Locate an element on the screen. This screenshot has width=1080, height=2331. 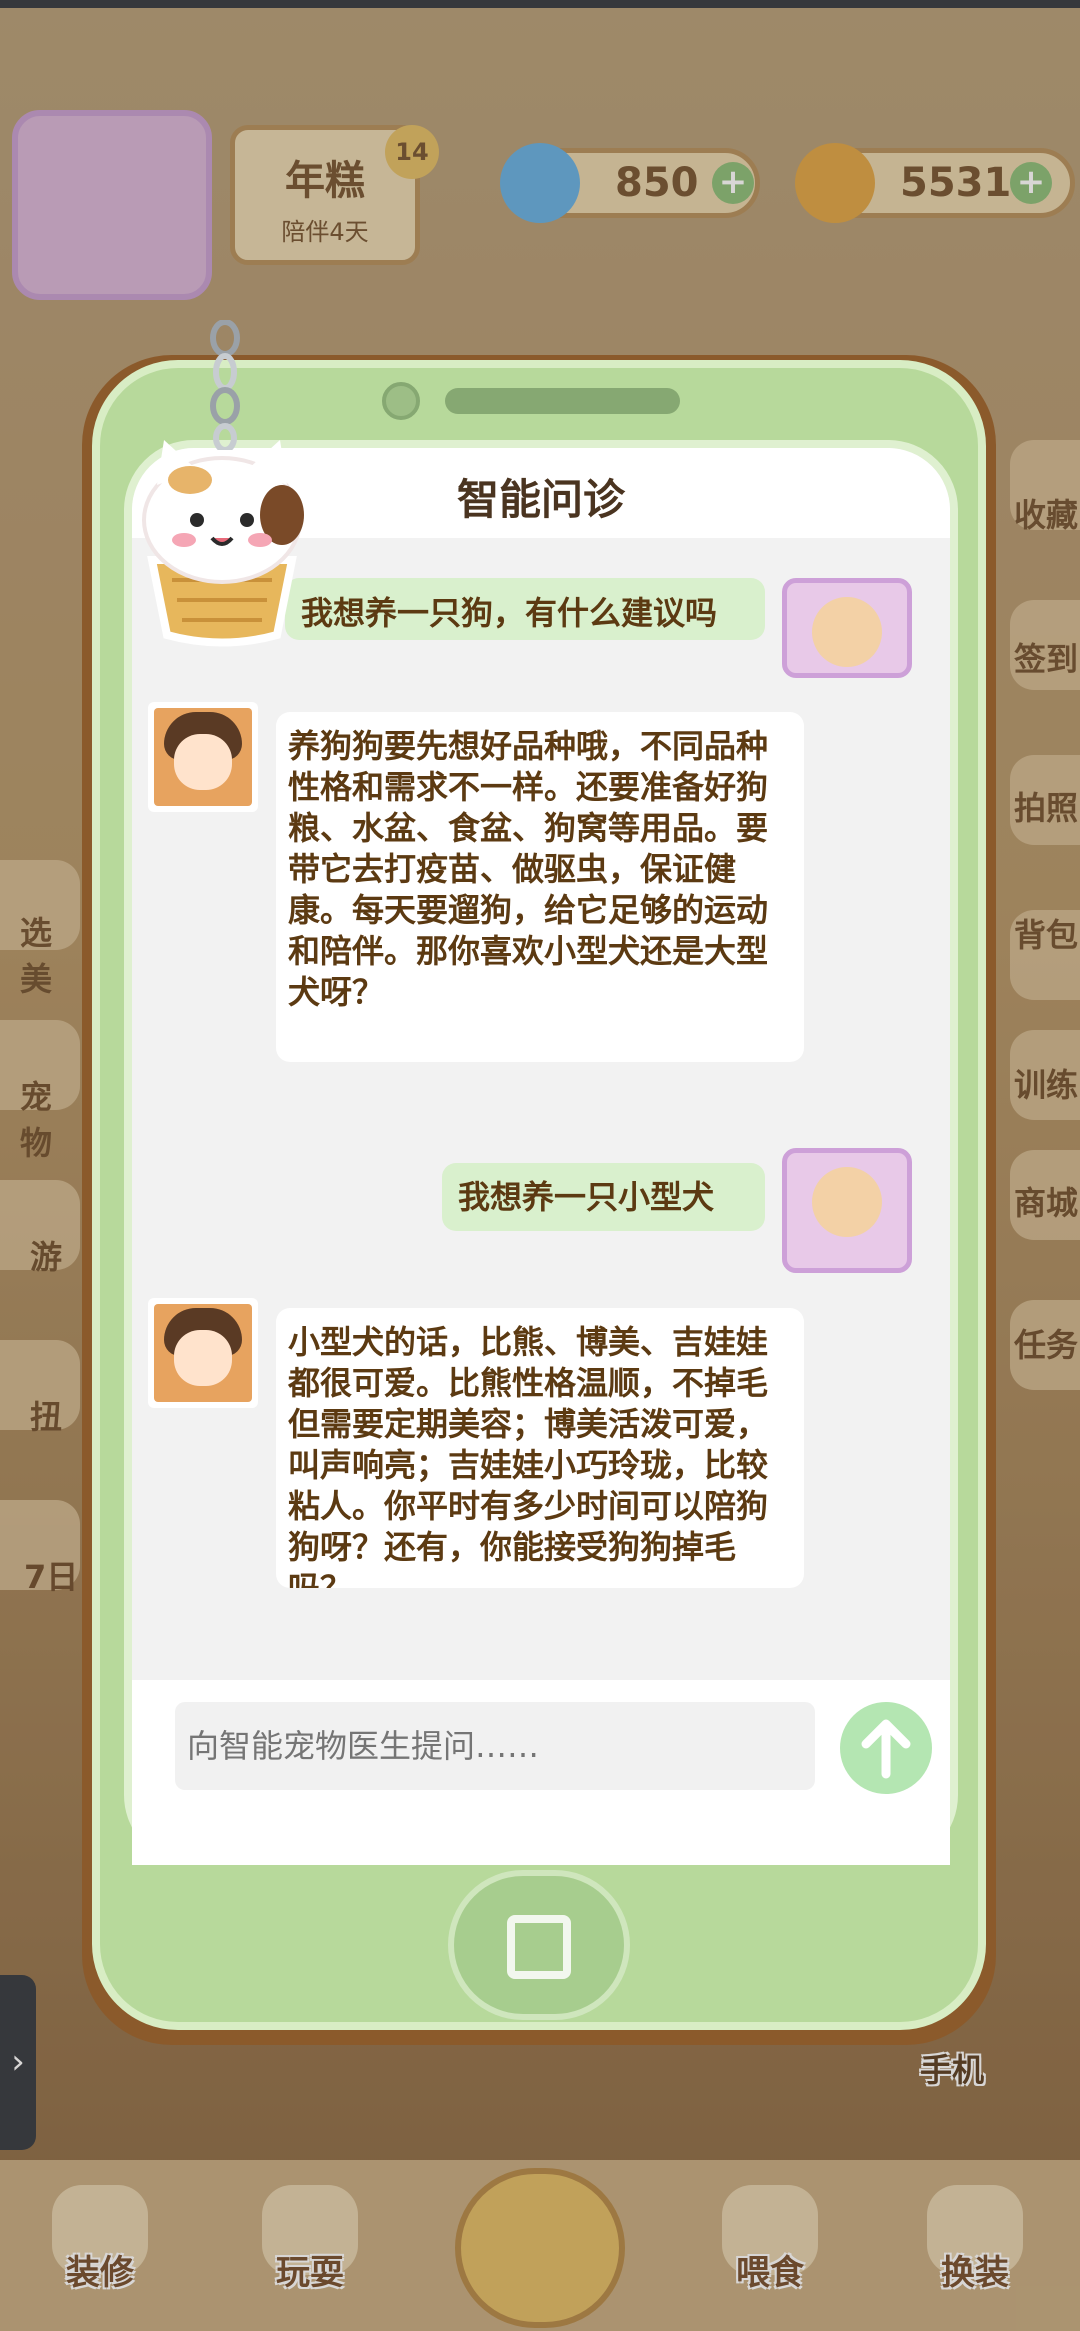
arrow-up-icon is located at coordinates (886, 1749).